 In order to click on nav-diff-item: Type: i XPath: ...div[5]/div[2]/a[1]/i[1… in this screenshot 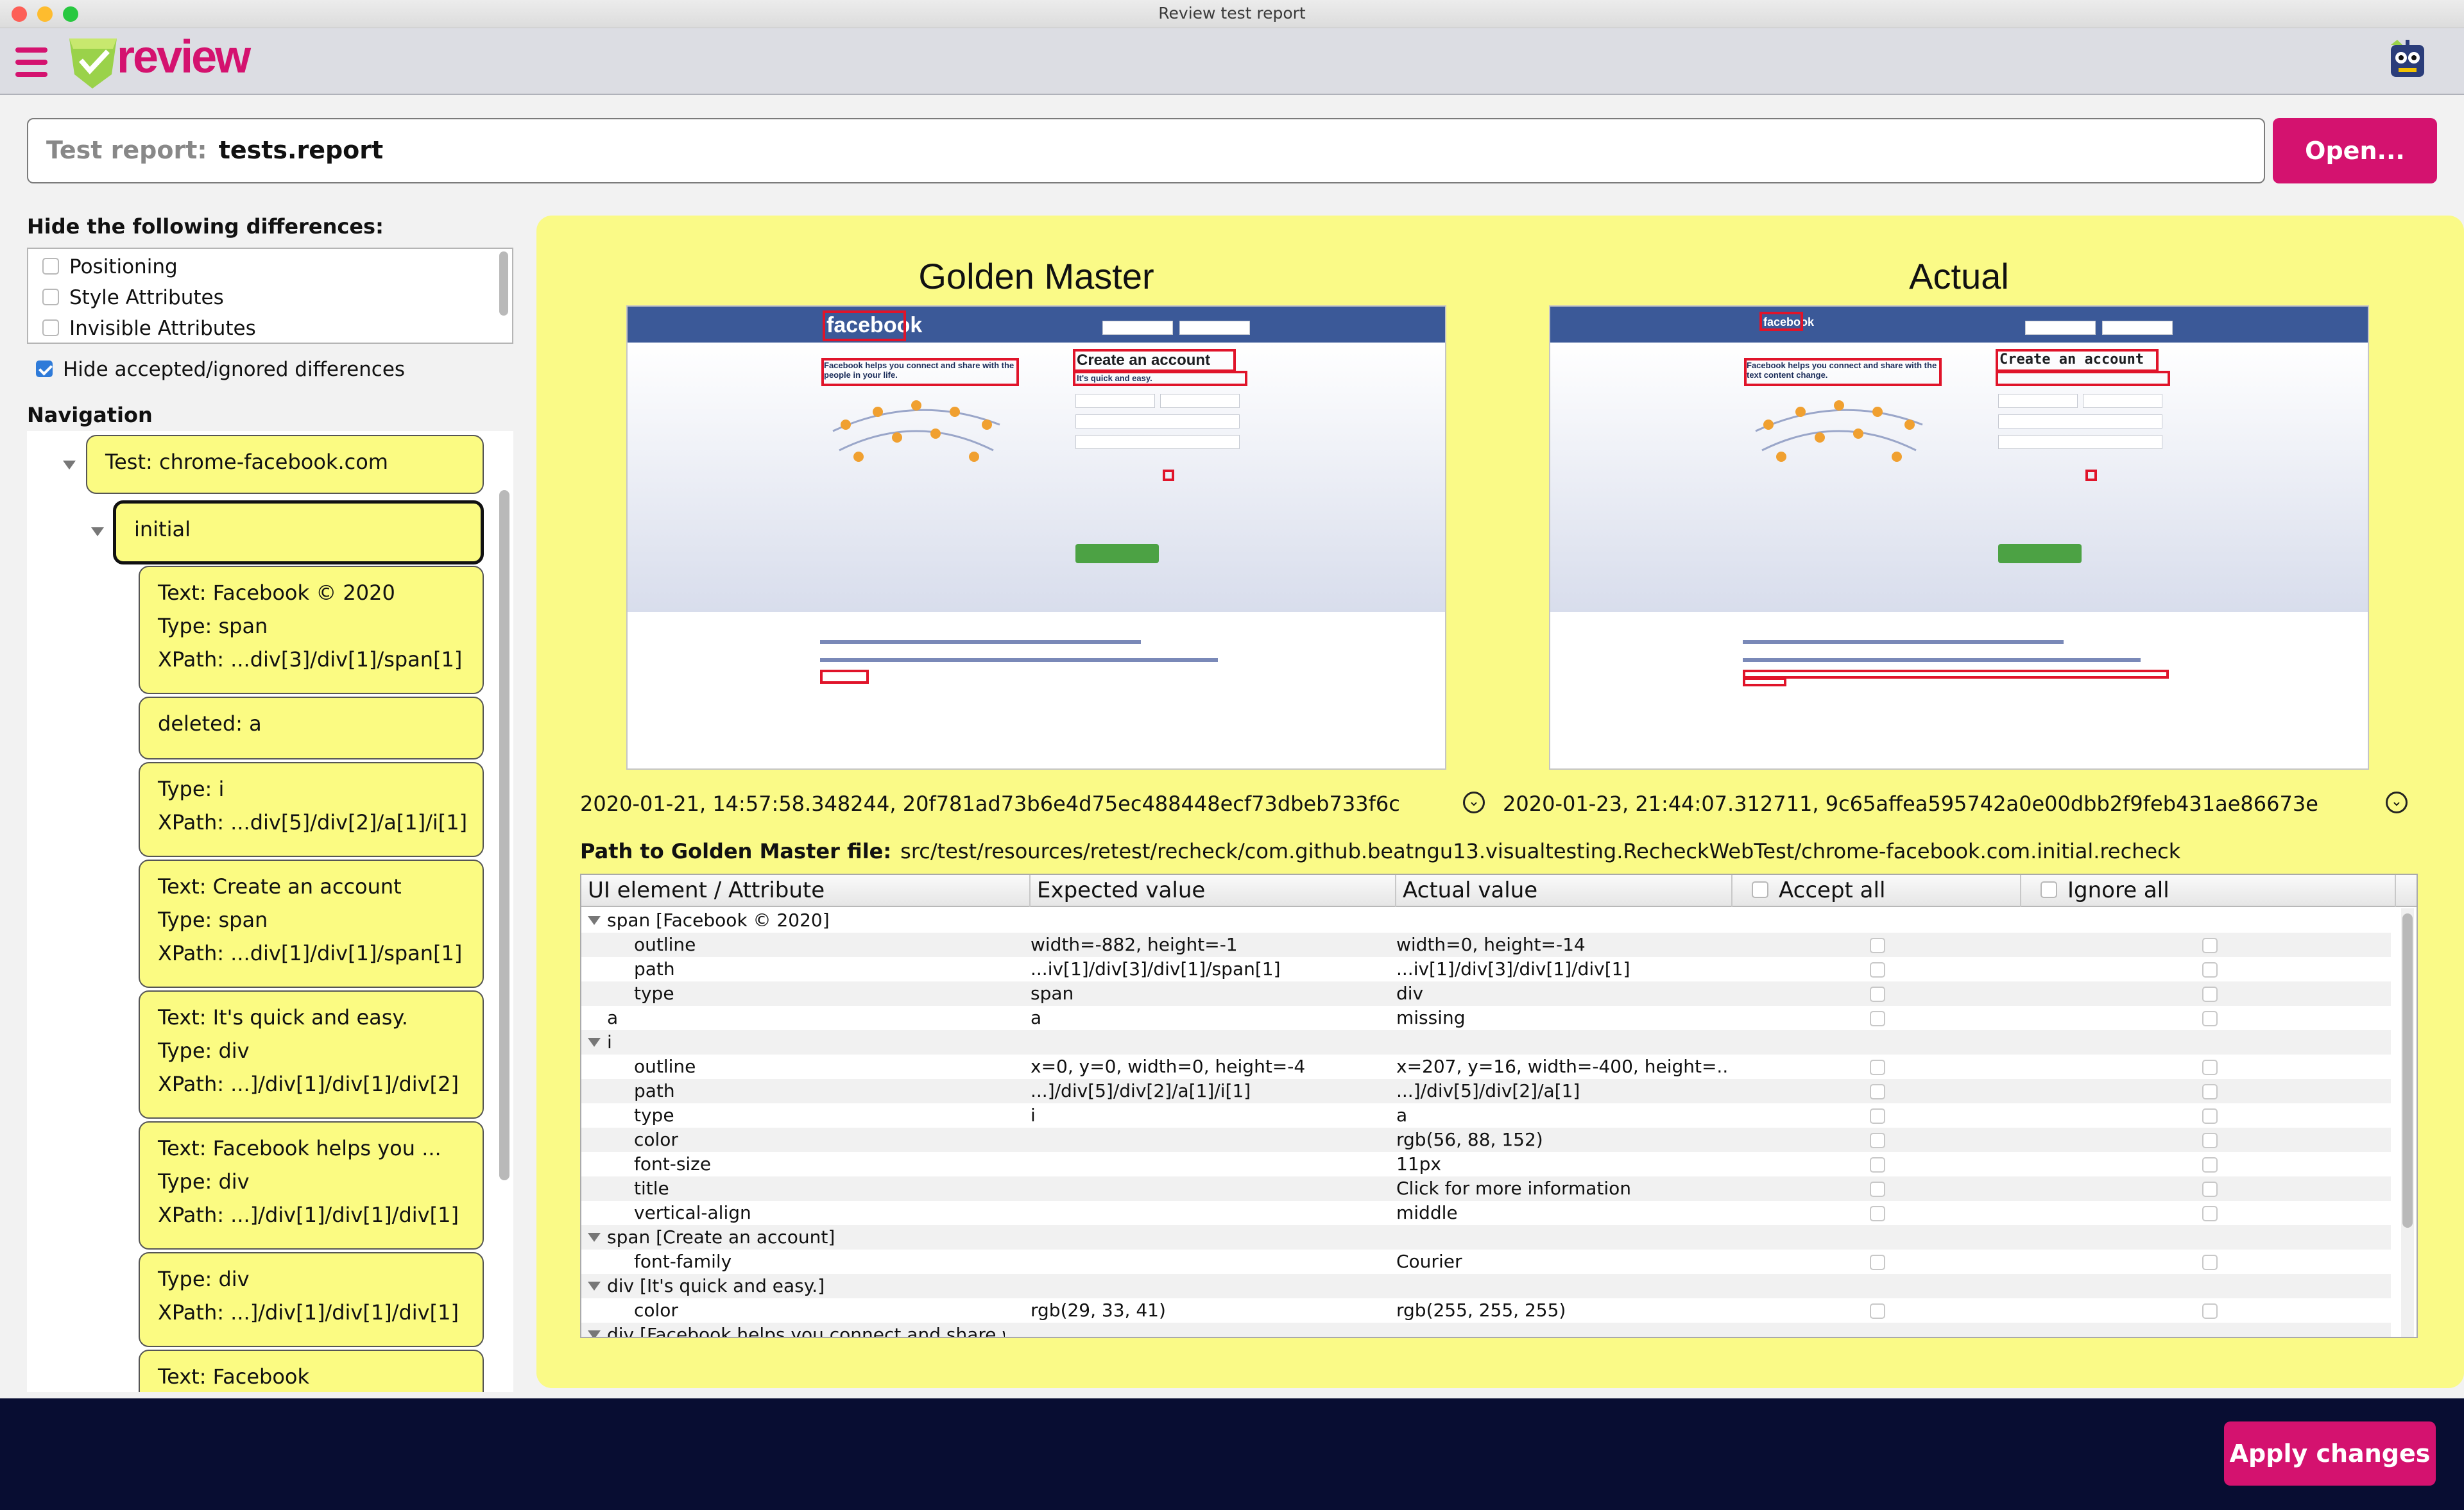, I will do `click(312, 809)`.